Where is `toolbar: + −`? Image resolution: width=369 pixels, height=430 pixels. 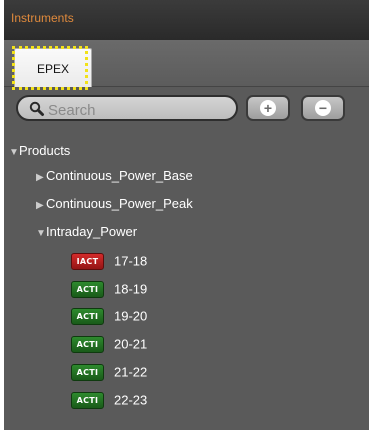 toolbar: + − is located at coordinates (186, 109).